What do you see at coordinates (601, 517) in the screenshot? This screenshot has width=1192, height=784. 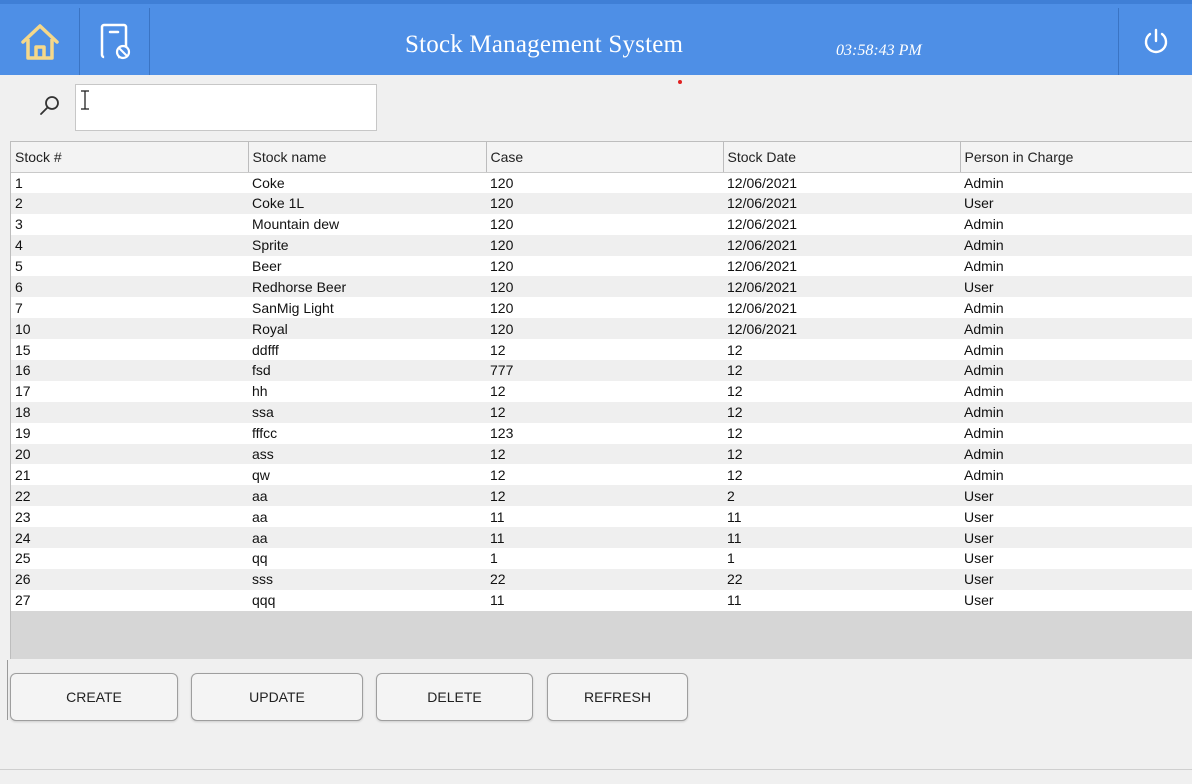 I see `table-row: 23 aa 11 11 User` at bounding box center [601, 517].